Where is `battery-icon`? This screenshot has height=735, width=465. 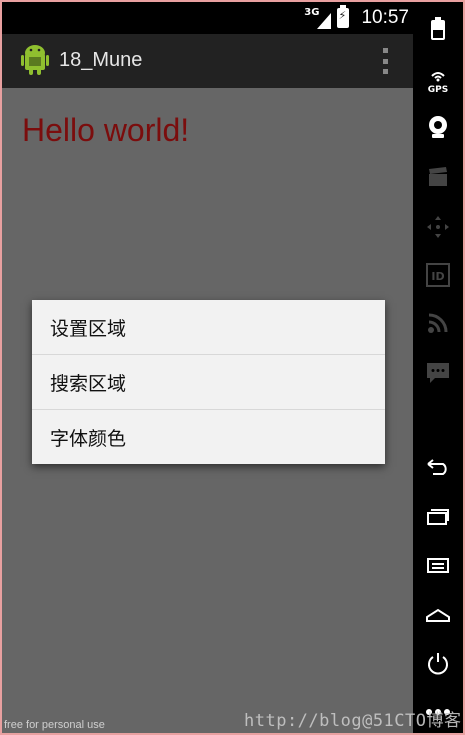
battery-icon is located at coordinates (343, 16).